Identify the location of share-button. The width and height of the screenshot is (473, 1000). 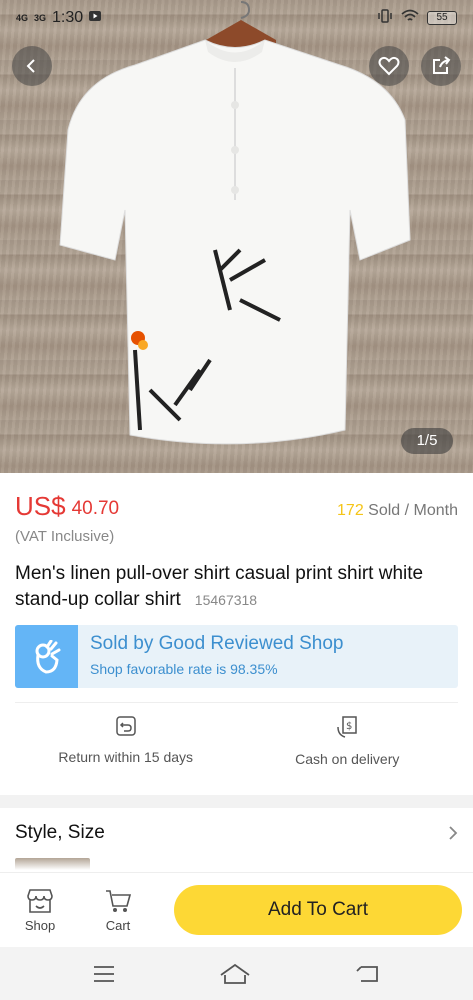
(441, 66).